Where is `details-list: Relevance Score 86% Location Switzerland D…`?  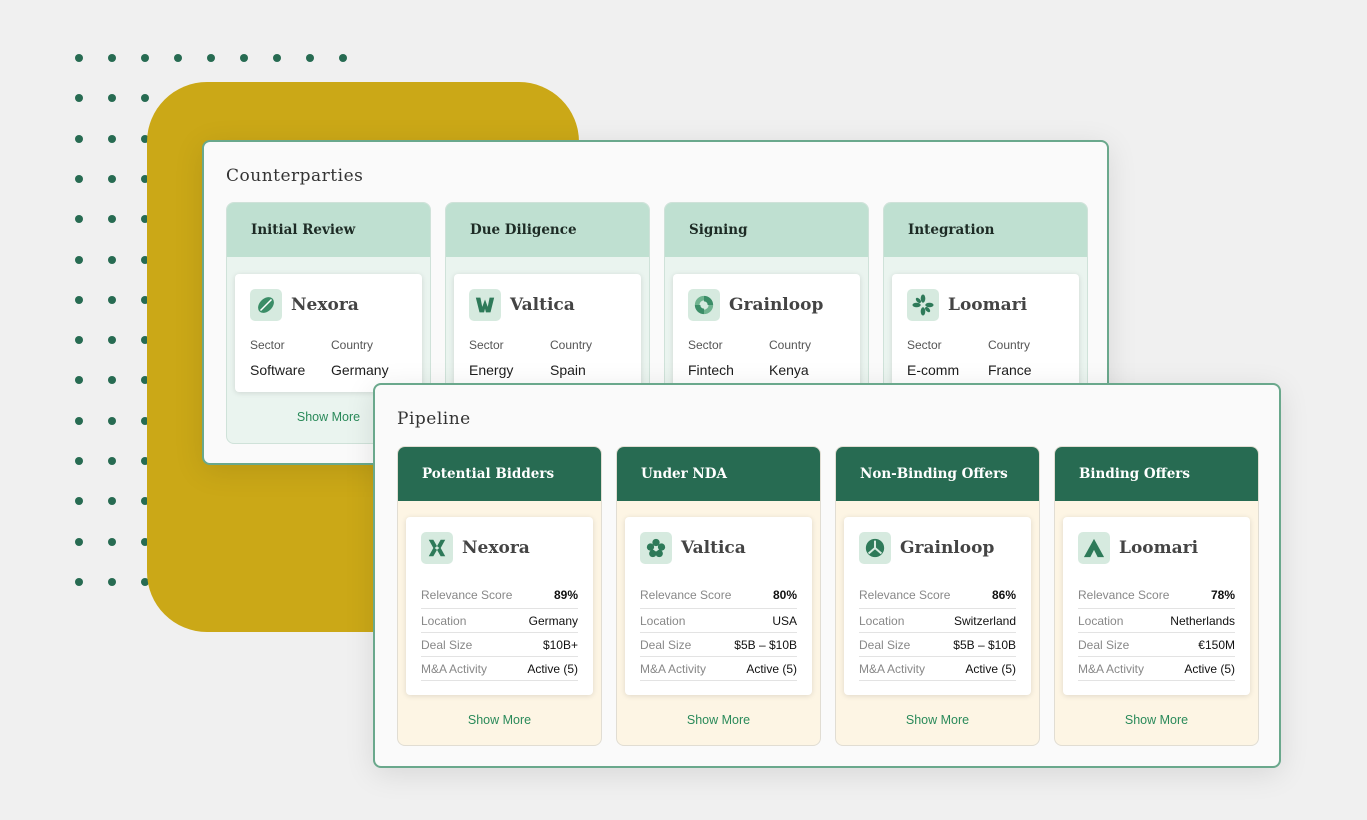 details-list: Relevance Score 86% Location Switzerland D… is located at coordinates (937, 631).